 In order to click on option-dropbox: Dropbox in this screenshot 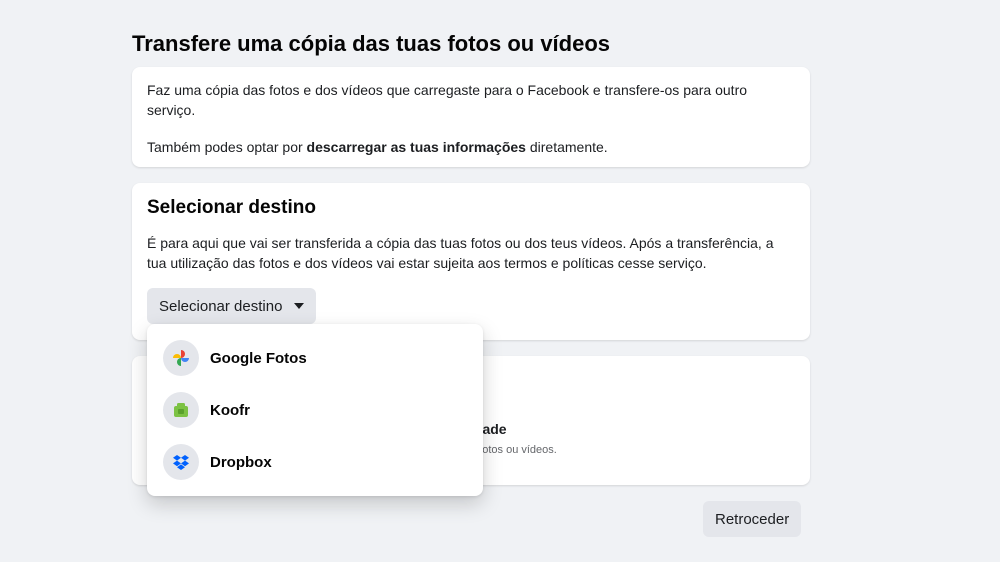, I will do `click(315, 462)`.